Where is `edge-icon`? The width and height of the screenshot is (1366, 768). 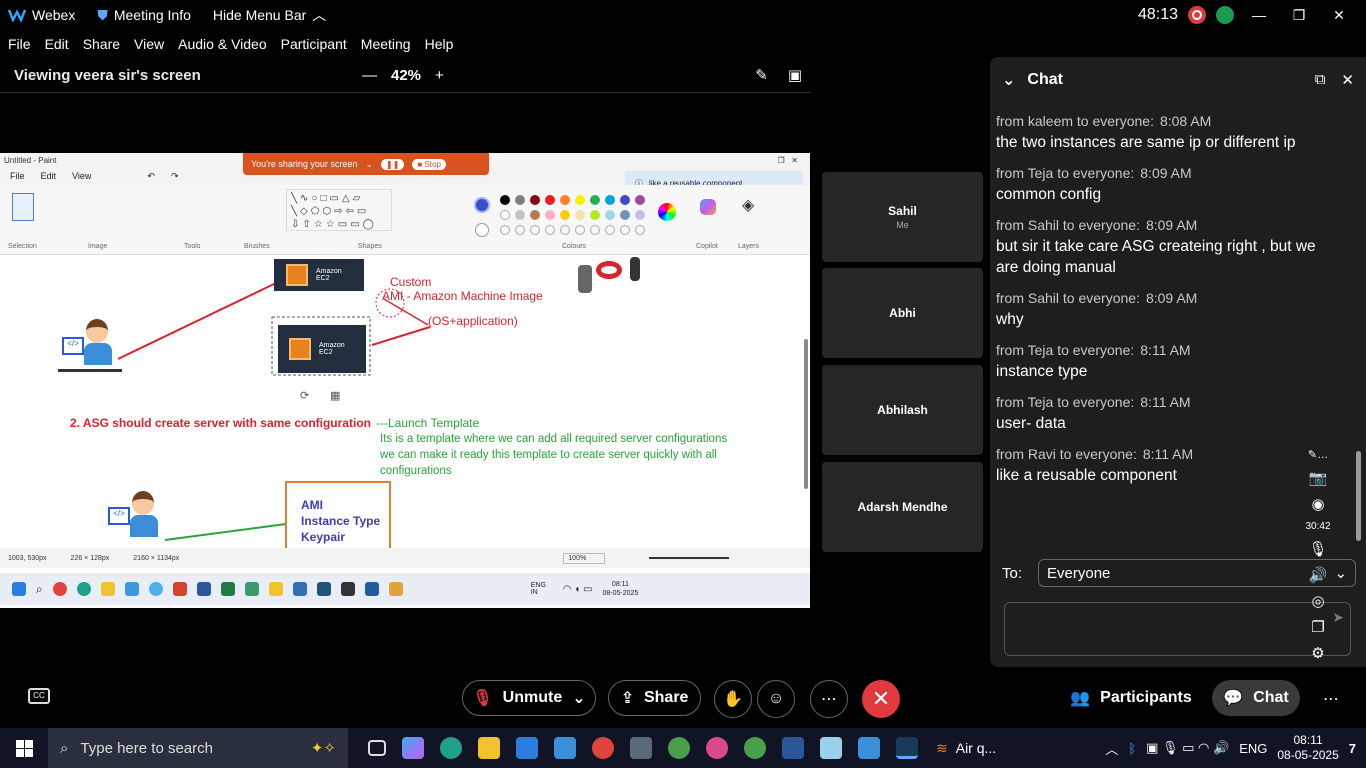 edge-icon is located at coordinates (83, 589).